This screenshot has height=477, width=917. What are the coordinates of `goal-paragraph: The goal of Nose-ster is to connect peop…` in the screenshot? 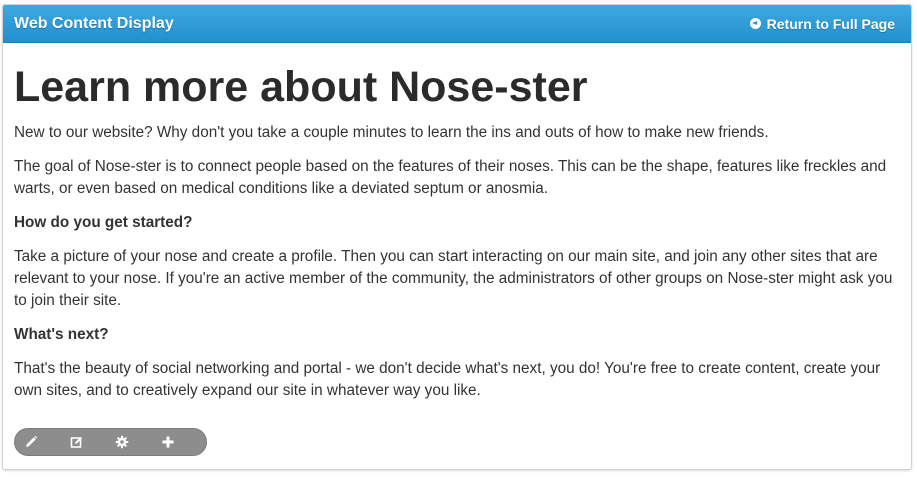 It's located at (450, 177).